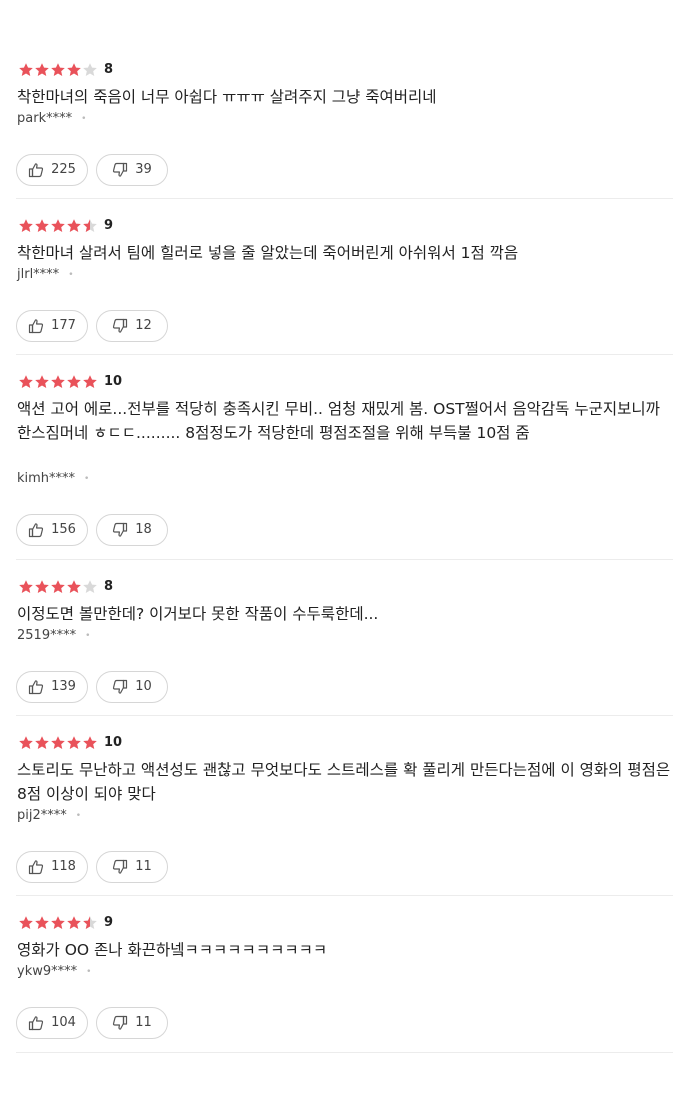 The height and width of the screenshot is (1097, 700). What do you see at coordinates (132, 170) in the screenshot?
I see `dislike-button: 39` at bounding box center [132, 170].